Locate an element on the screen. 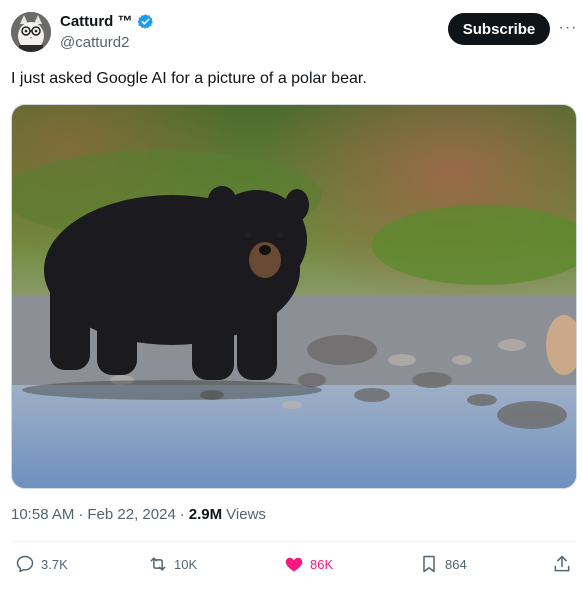 The image size is (582, 591). author-display-name: Catturd ™ is located at coordinates (96, 21).